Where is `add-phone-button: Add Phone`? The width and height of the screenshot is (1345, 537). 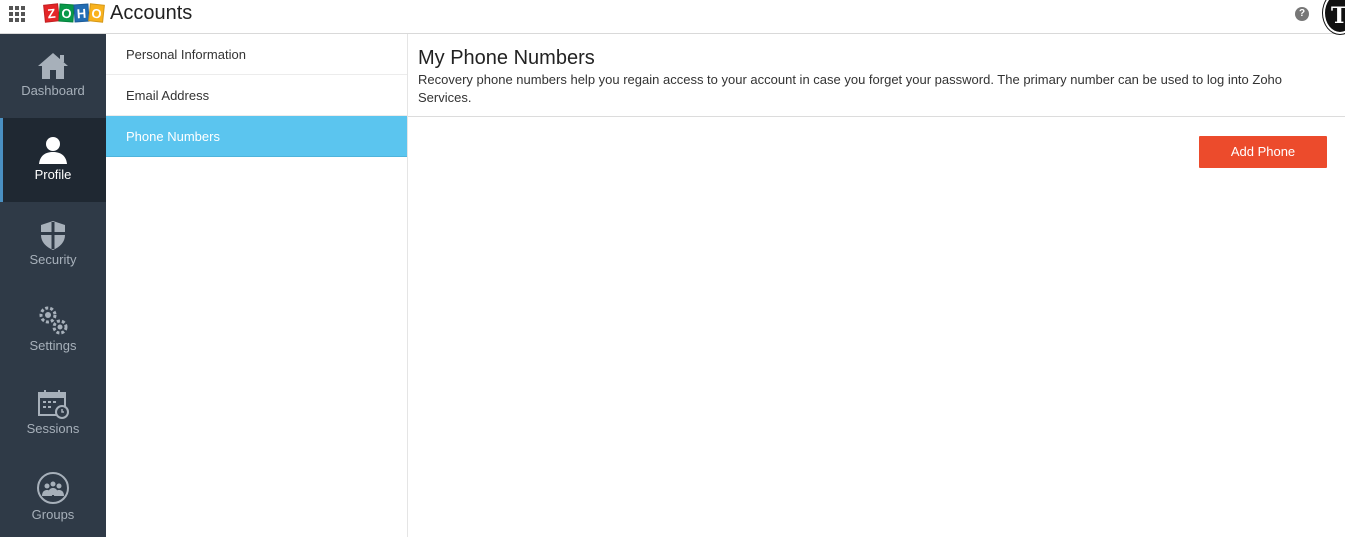 add-phone-button: Add Phone is located at coordinates (1263, 152).